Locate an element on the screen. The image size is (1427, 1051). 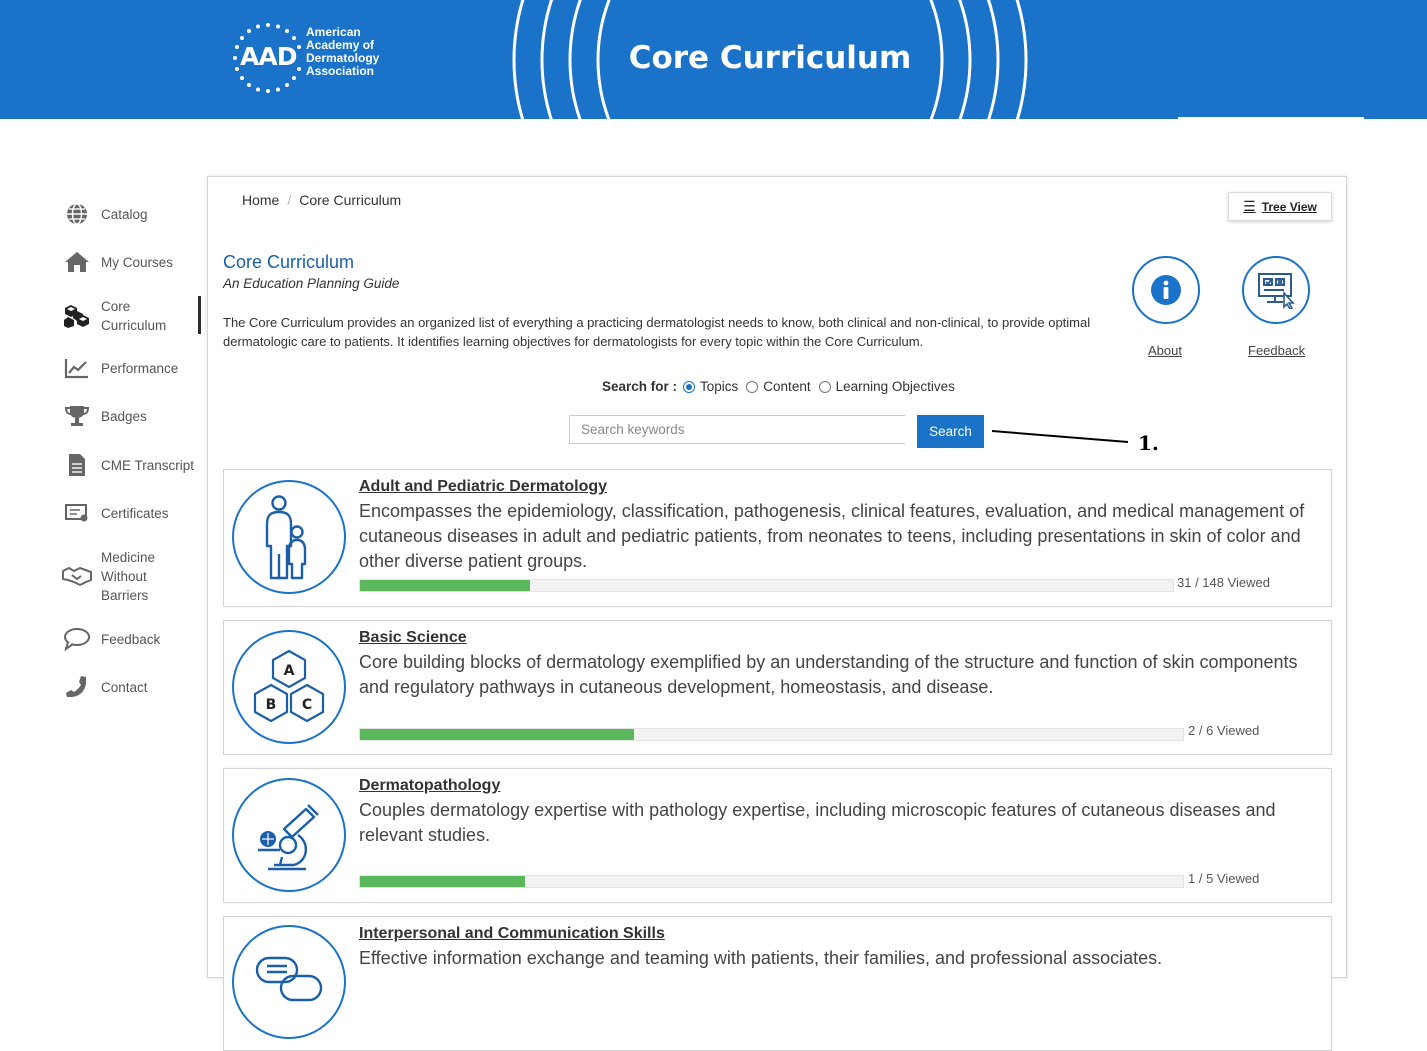
active-indicator is located at coordinates (199, 315).